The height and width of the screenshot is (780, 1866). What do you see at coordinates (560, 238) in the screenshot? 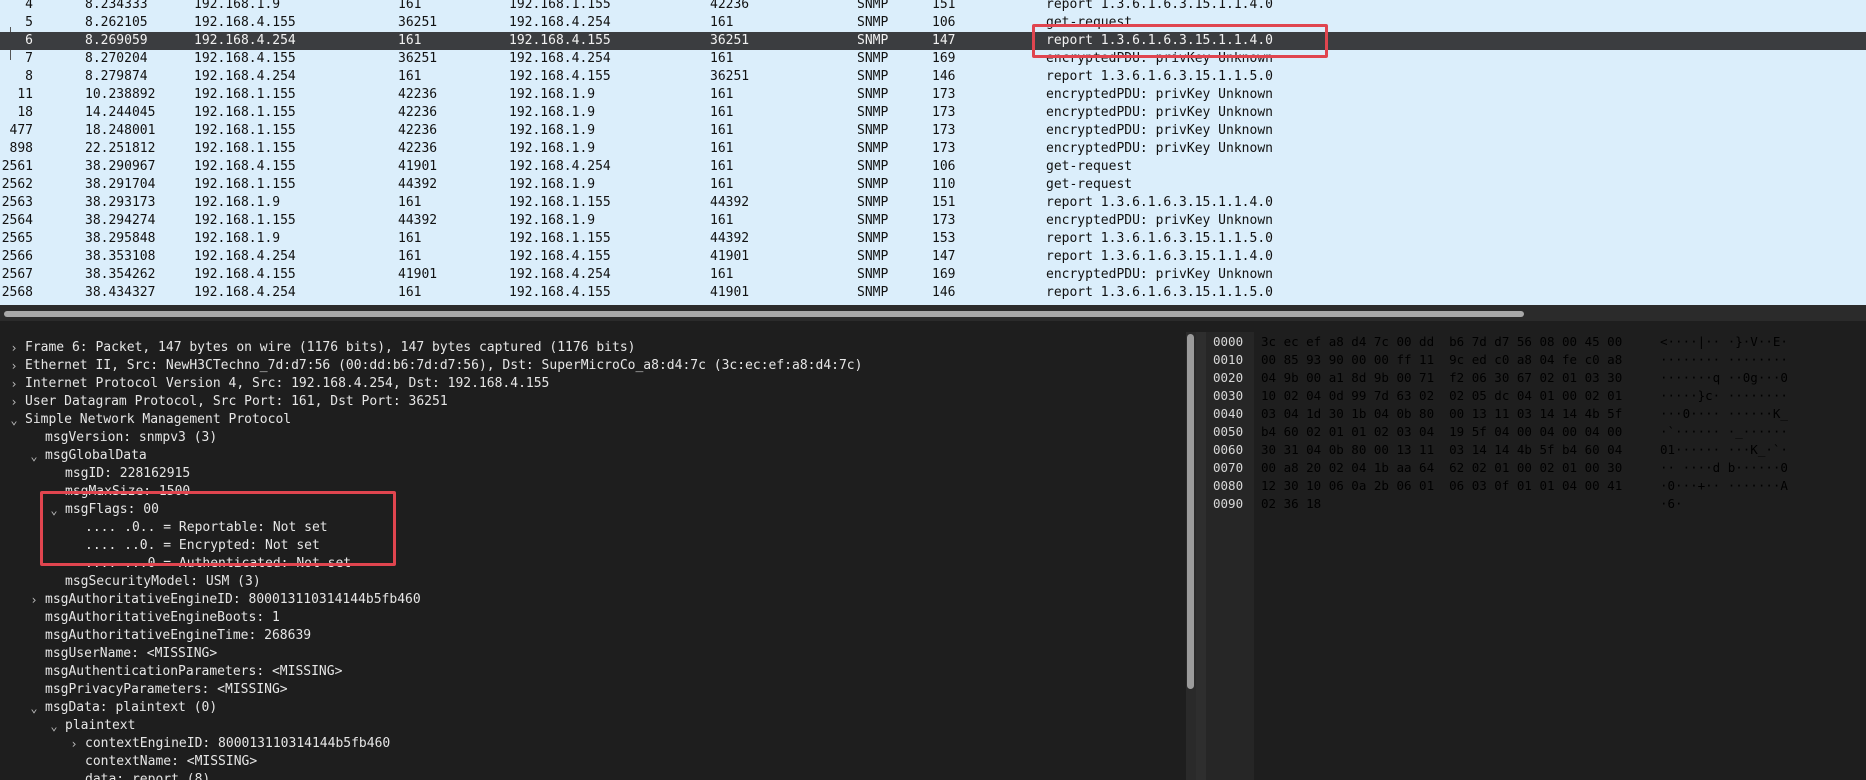
I see `packet-destination: 192.168.1.155` at bounding box center [560, 238].